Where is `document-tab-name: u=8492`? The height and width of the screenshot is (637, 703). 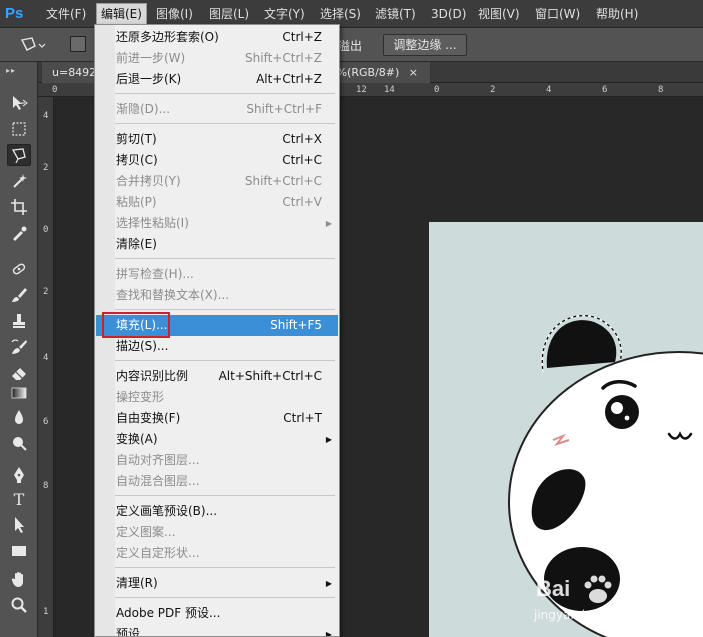 document-tab-name: u=8492 is located at coordinates (74, 72).